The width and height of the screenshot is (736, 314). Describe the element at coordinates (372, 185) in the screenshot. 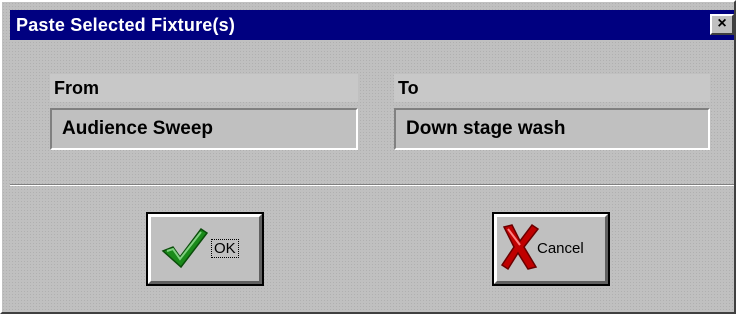

I see `divider` at that location.